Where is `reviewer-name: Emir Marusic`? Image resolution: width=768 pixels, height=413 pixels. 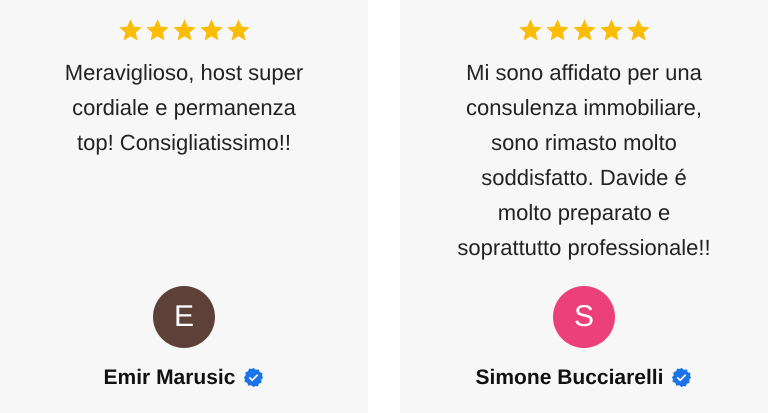
reviewer-name: Emir Marusic is located at coordinates (170, 377).